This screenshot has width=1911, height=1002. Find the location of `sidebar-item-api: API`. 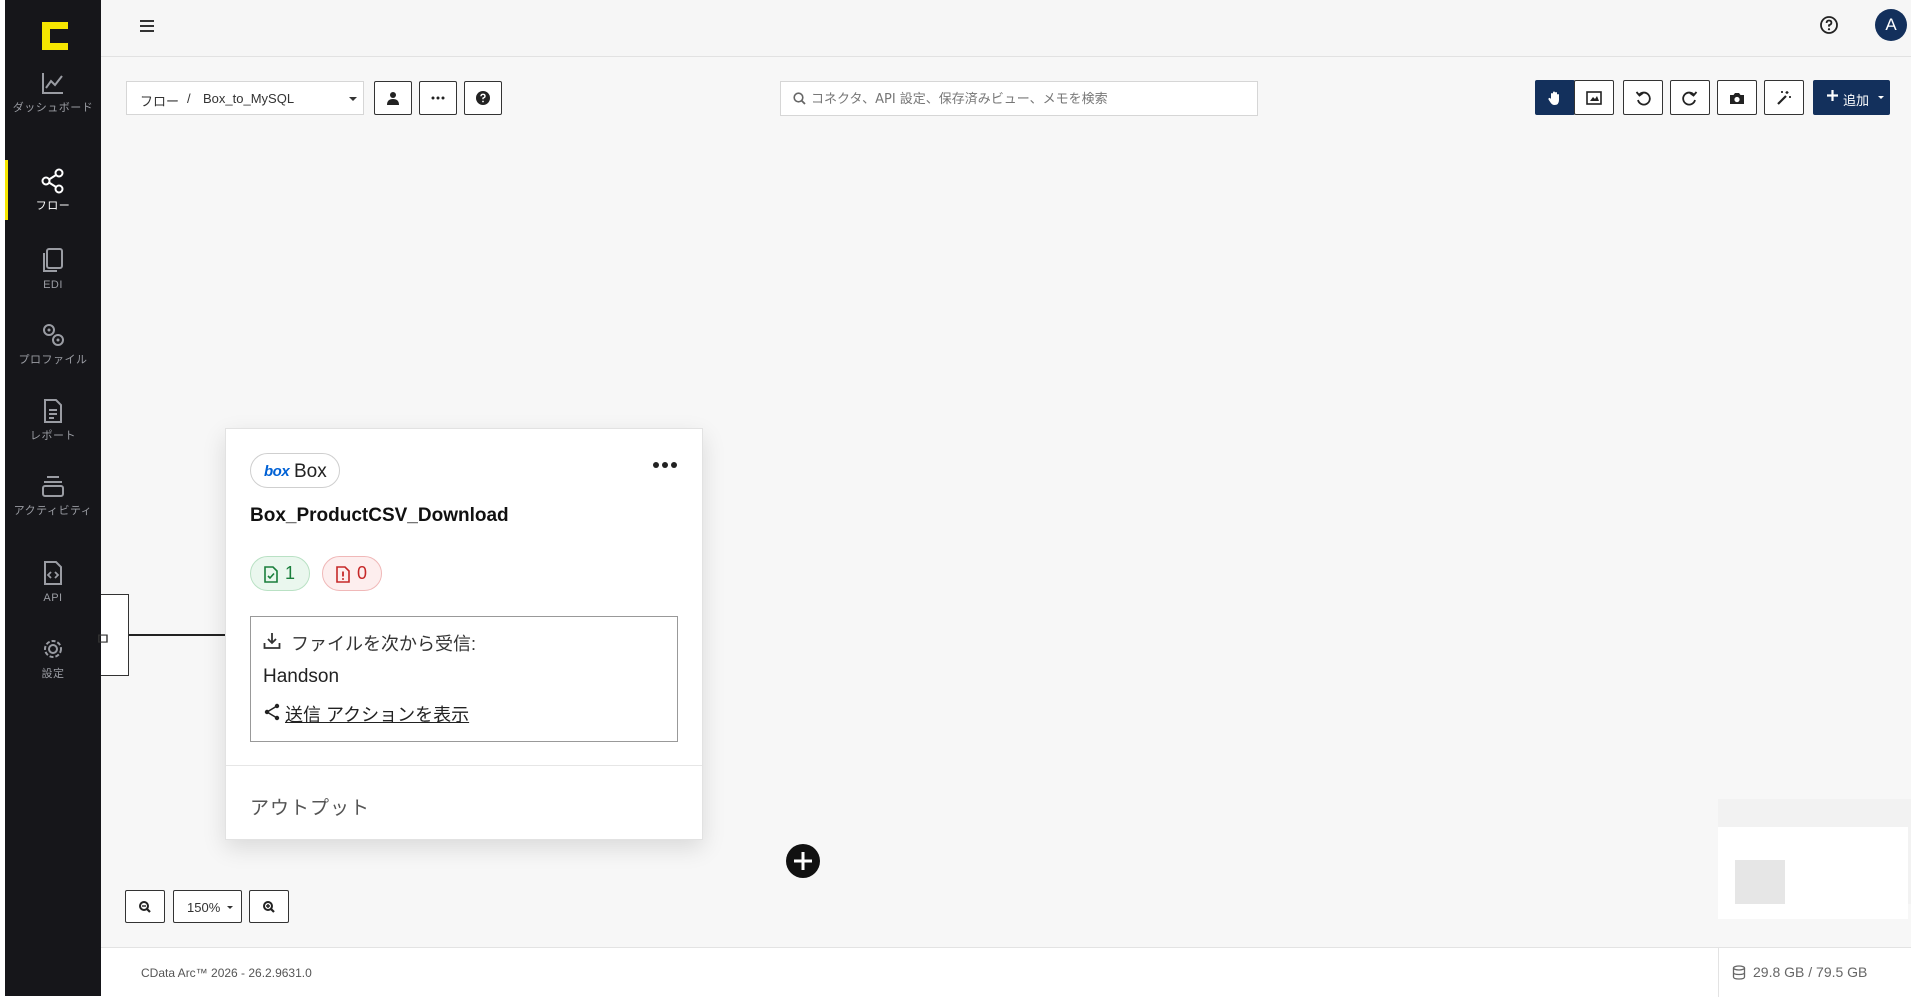

sidebar-item-api: API is located at coordinates (53, 582).